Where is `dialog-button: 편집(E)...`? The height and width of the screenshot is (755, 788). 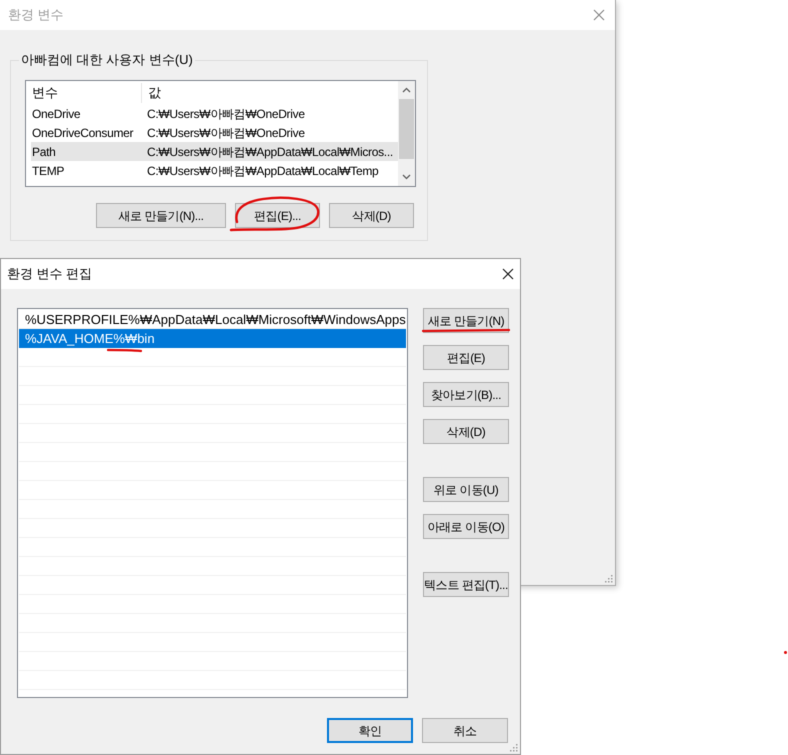
dialog-button: 편집(E)... is located at coordinates (277, 215).